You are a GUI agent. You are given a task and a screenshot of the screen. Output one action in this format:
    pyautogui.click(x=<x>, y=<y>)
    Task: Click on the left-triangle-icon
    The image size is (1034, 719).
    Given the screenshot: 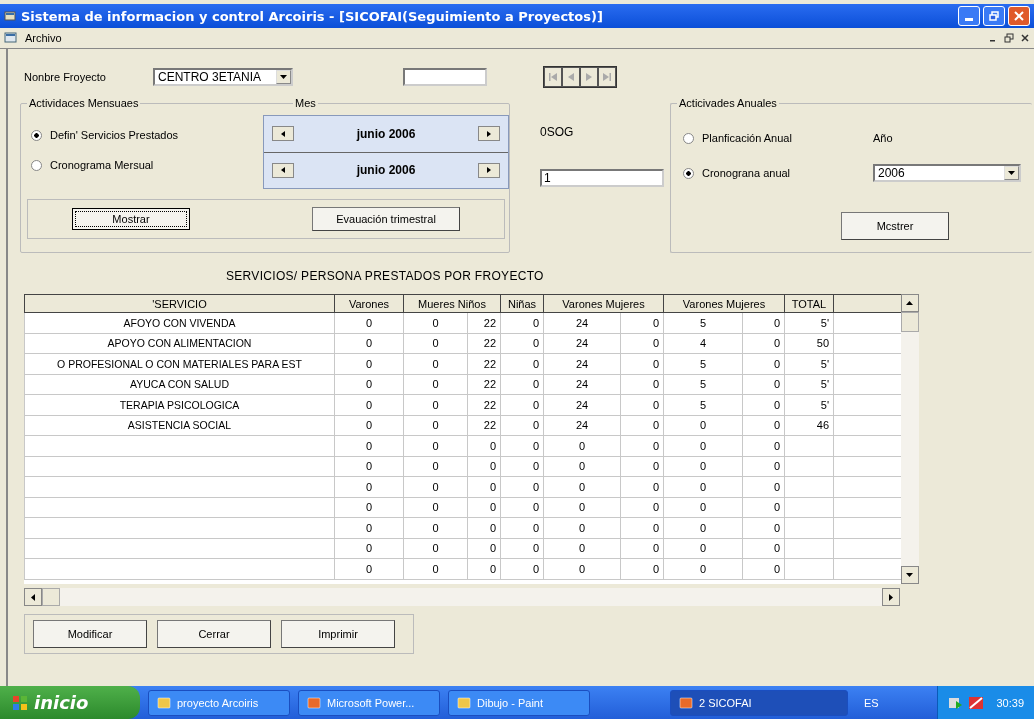 What is the action you would take?
    pyautogui.click(x=571, y=77)
    